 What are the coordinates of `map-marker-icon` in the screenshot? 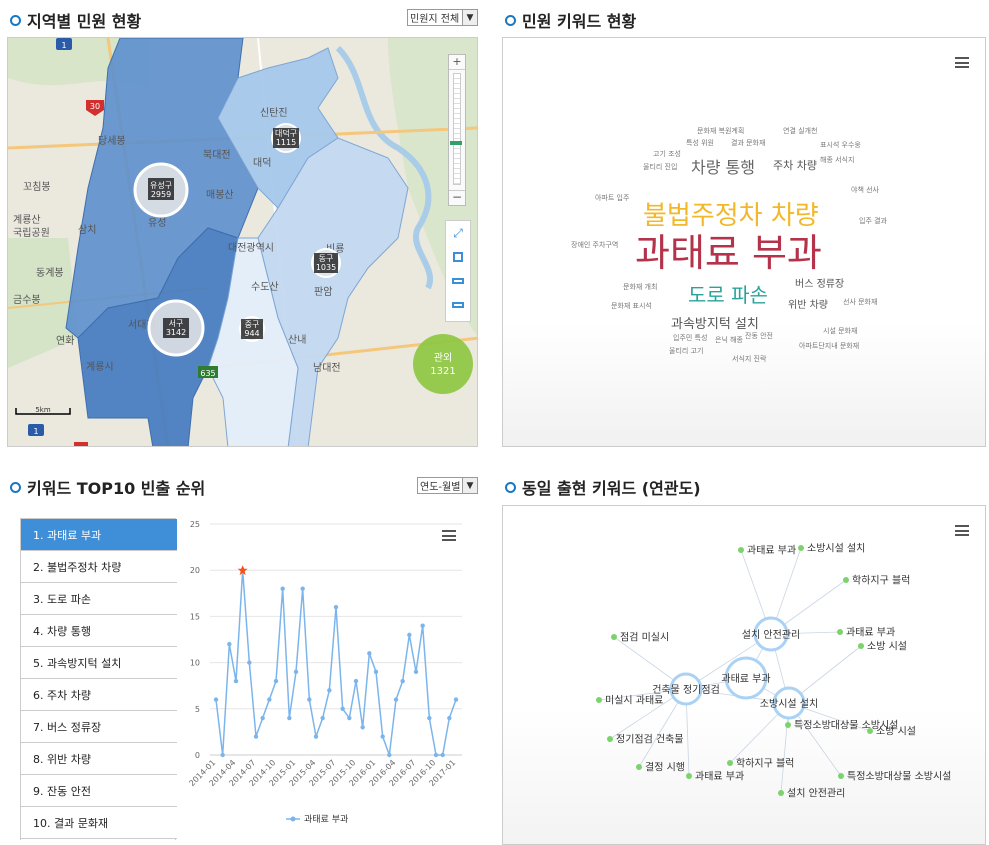 It's located at (81, 444).